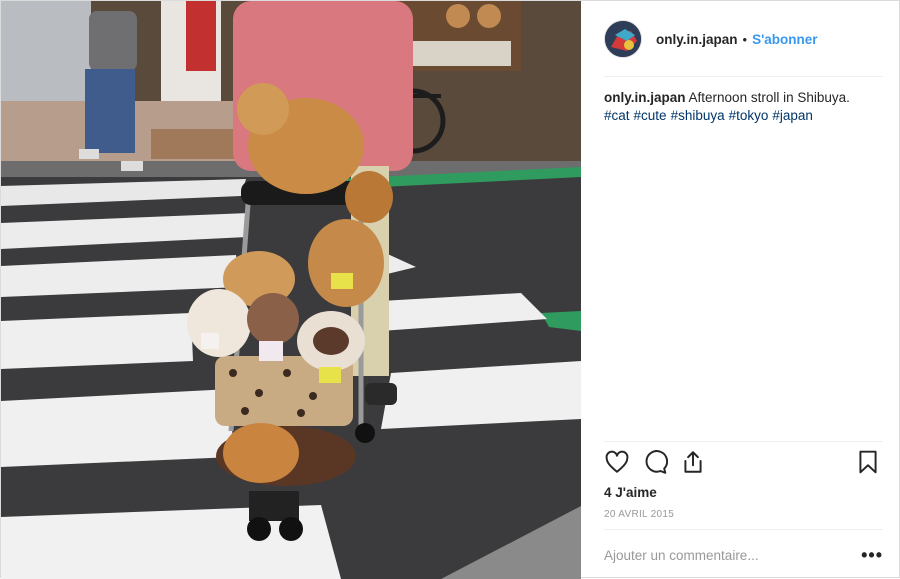 The image size is (900, 579). What do you see at coordinates (743, 441) in the screenshot?
I see `actions-divider` at bounding box center [743, 441].